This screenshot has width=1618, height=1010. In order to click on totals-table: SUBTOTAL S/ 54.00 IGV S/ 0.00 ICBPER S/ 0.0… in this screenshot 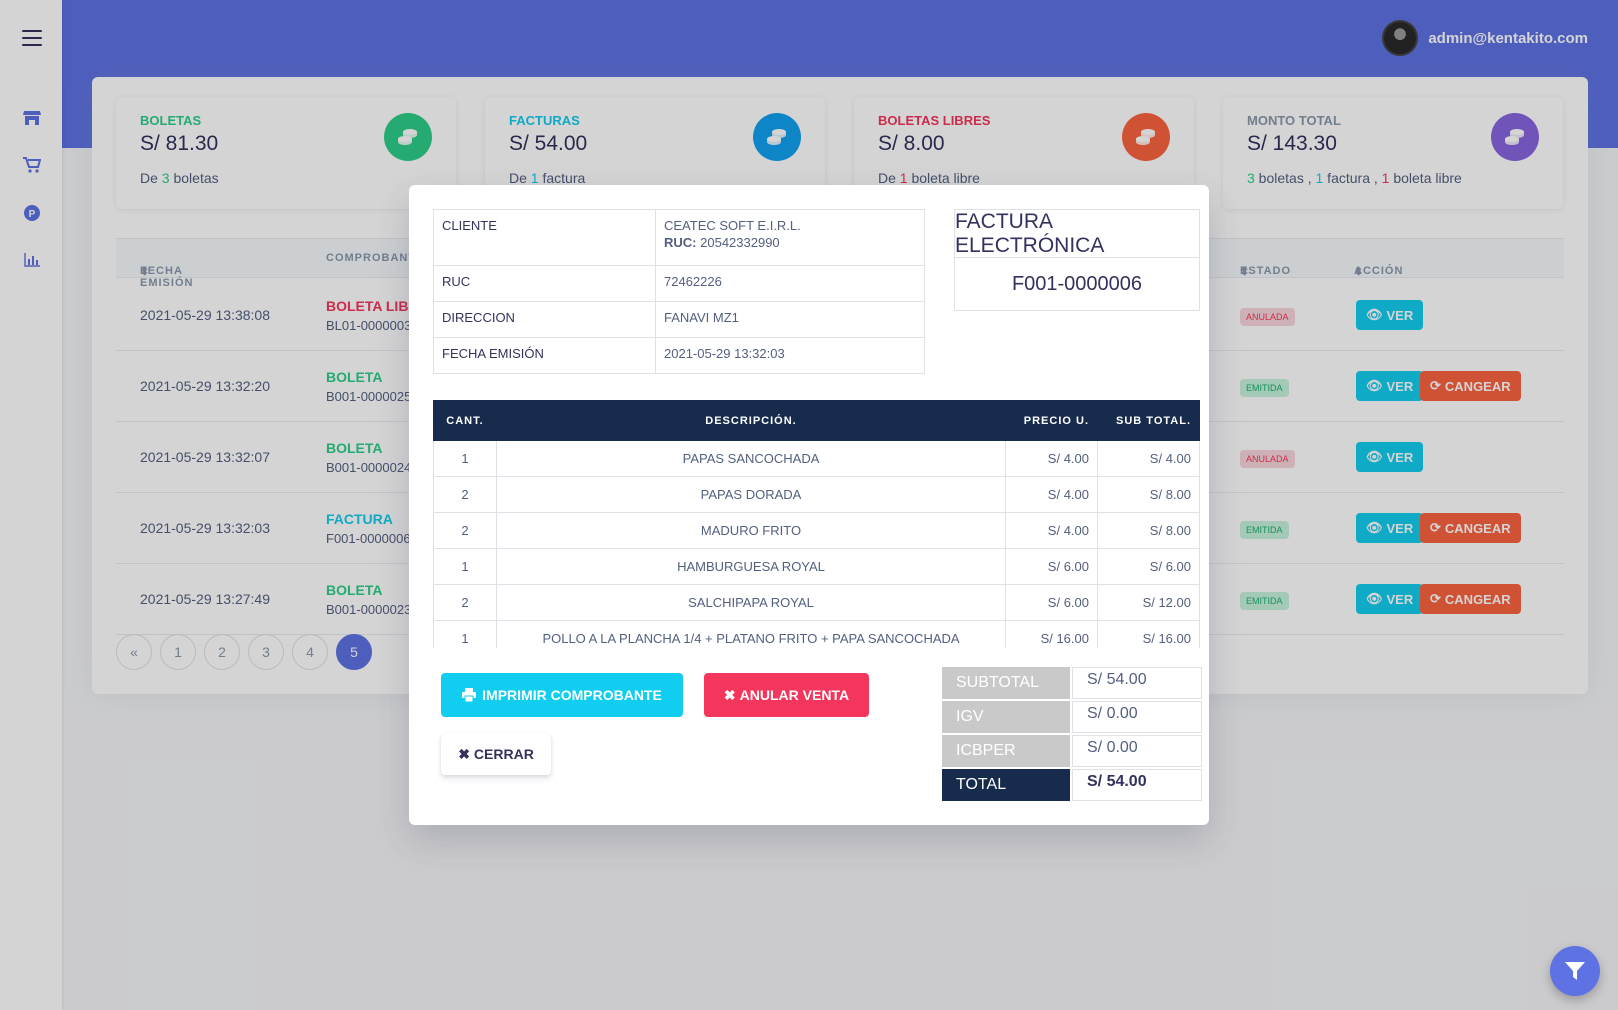, I will do `click(1072, 734)`.